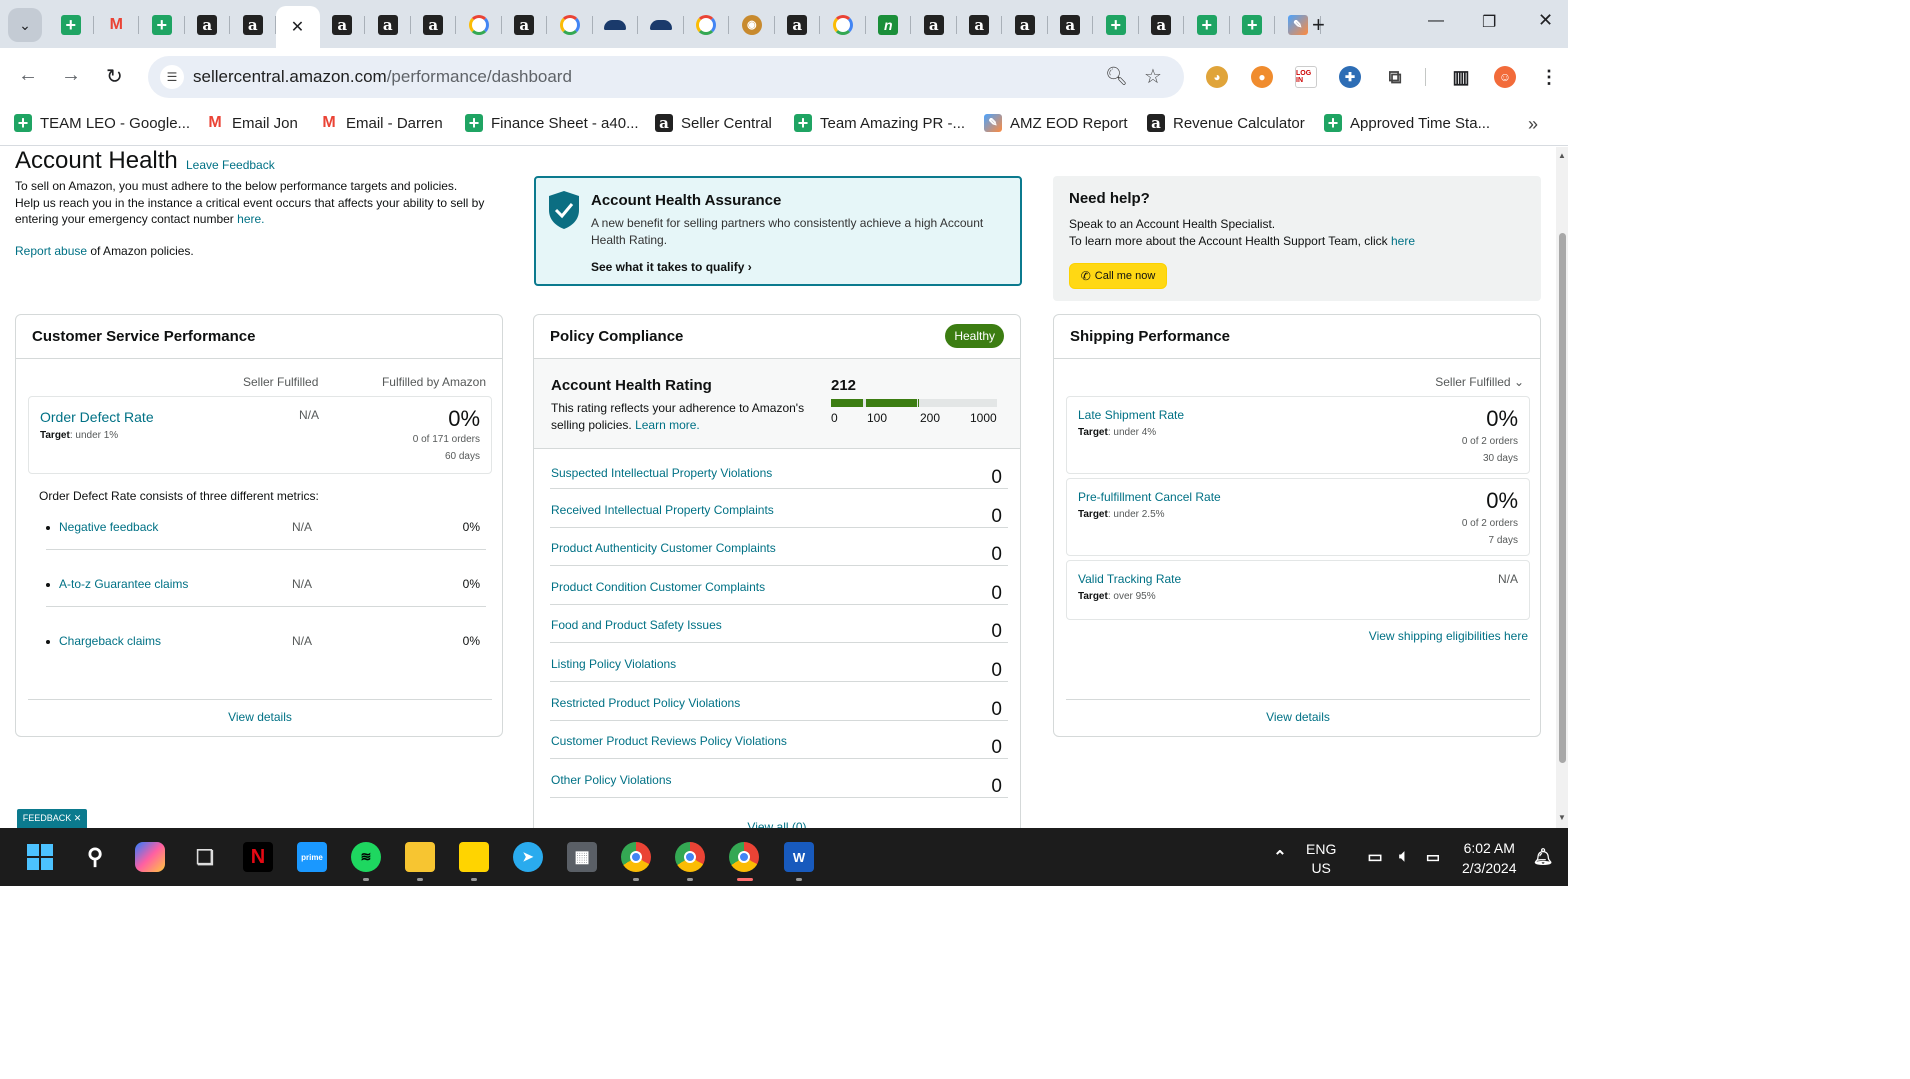 The height and width of the screenshot is (1079, 1910). What do you see at coordinates (713, 123) in the screenshot?
I see `bookmark-item: a Seller Central` at bounding box center [713, 123].